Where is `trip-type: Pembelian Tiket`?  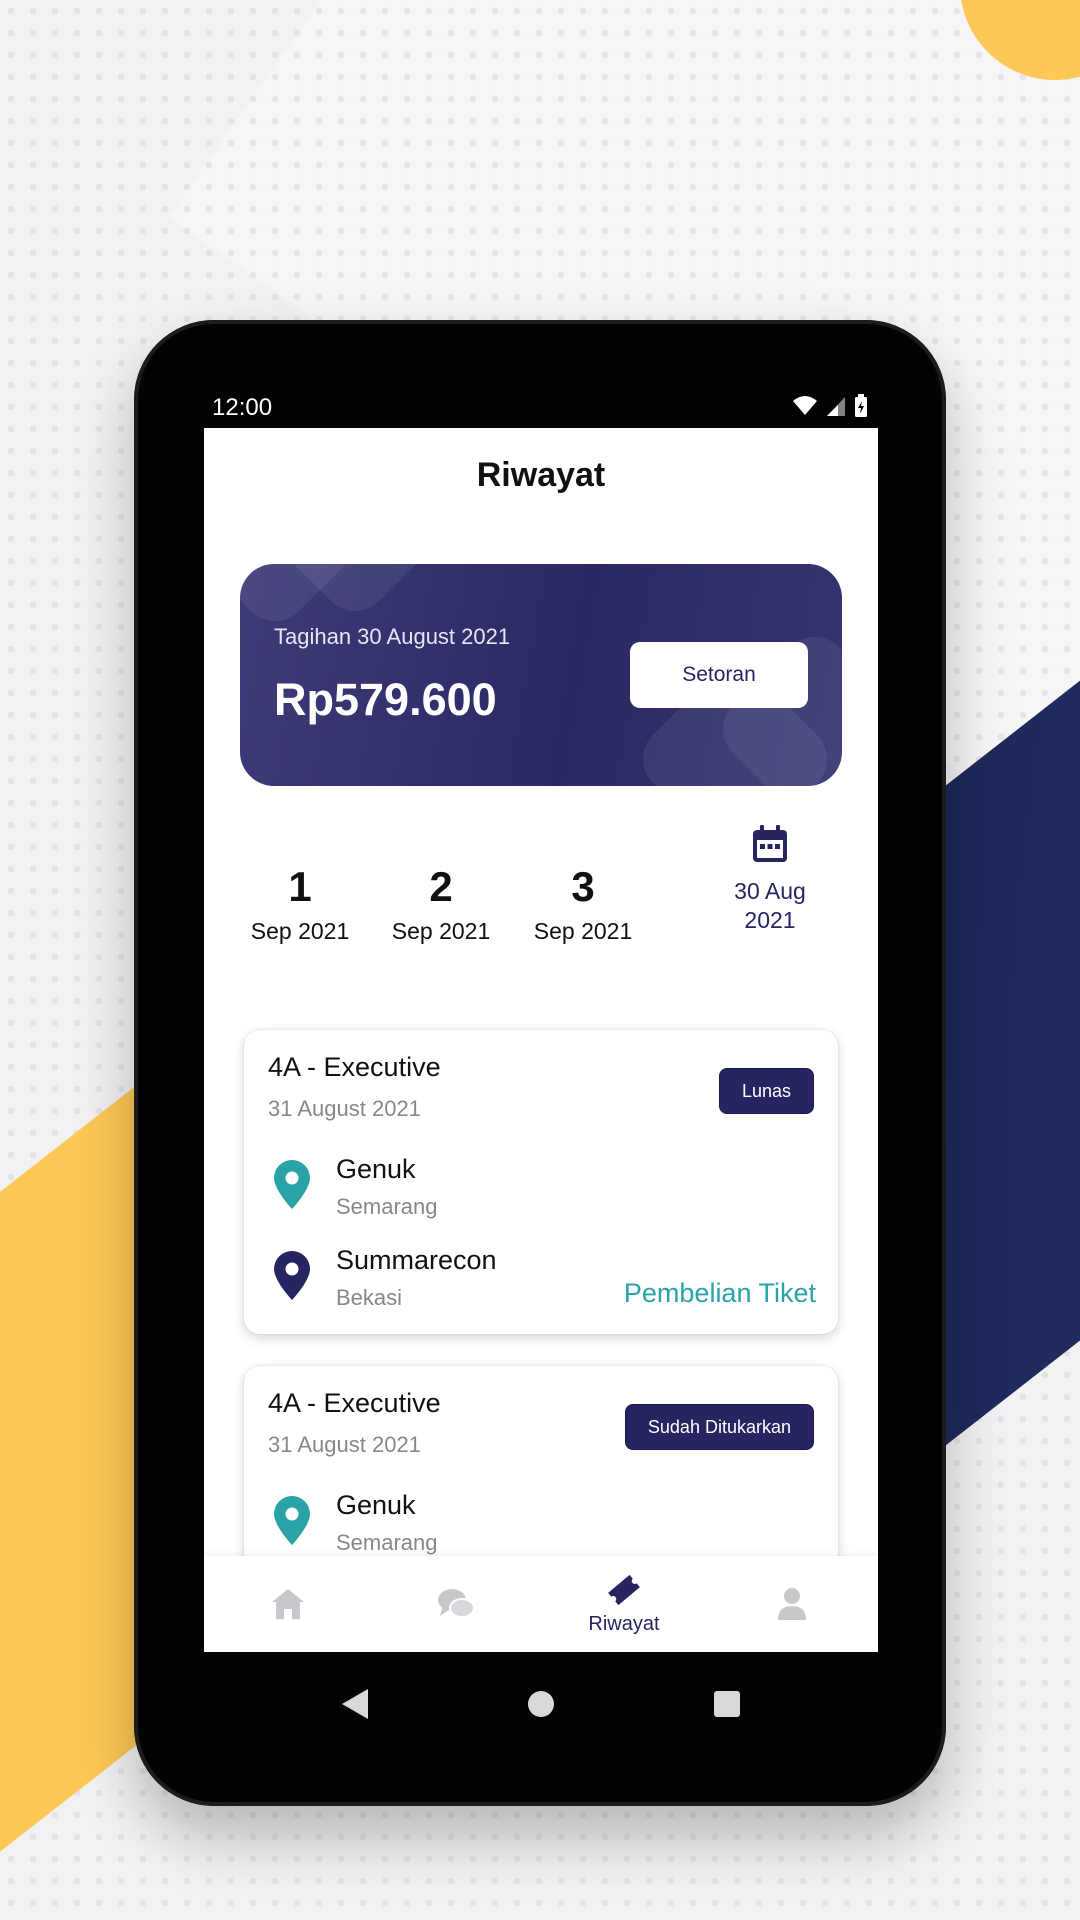
trip-type: Pembelian Tiket is located at coordinates (719, 1293).